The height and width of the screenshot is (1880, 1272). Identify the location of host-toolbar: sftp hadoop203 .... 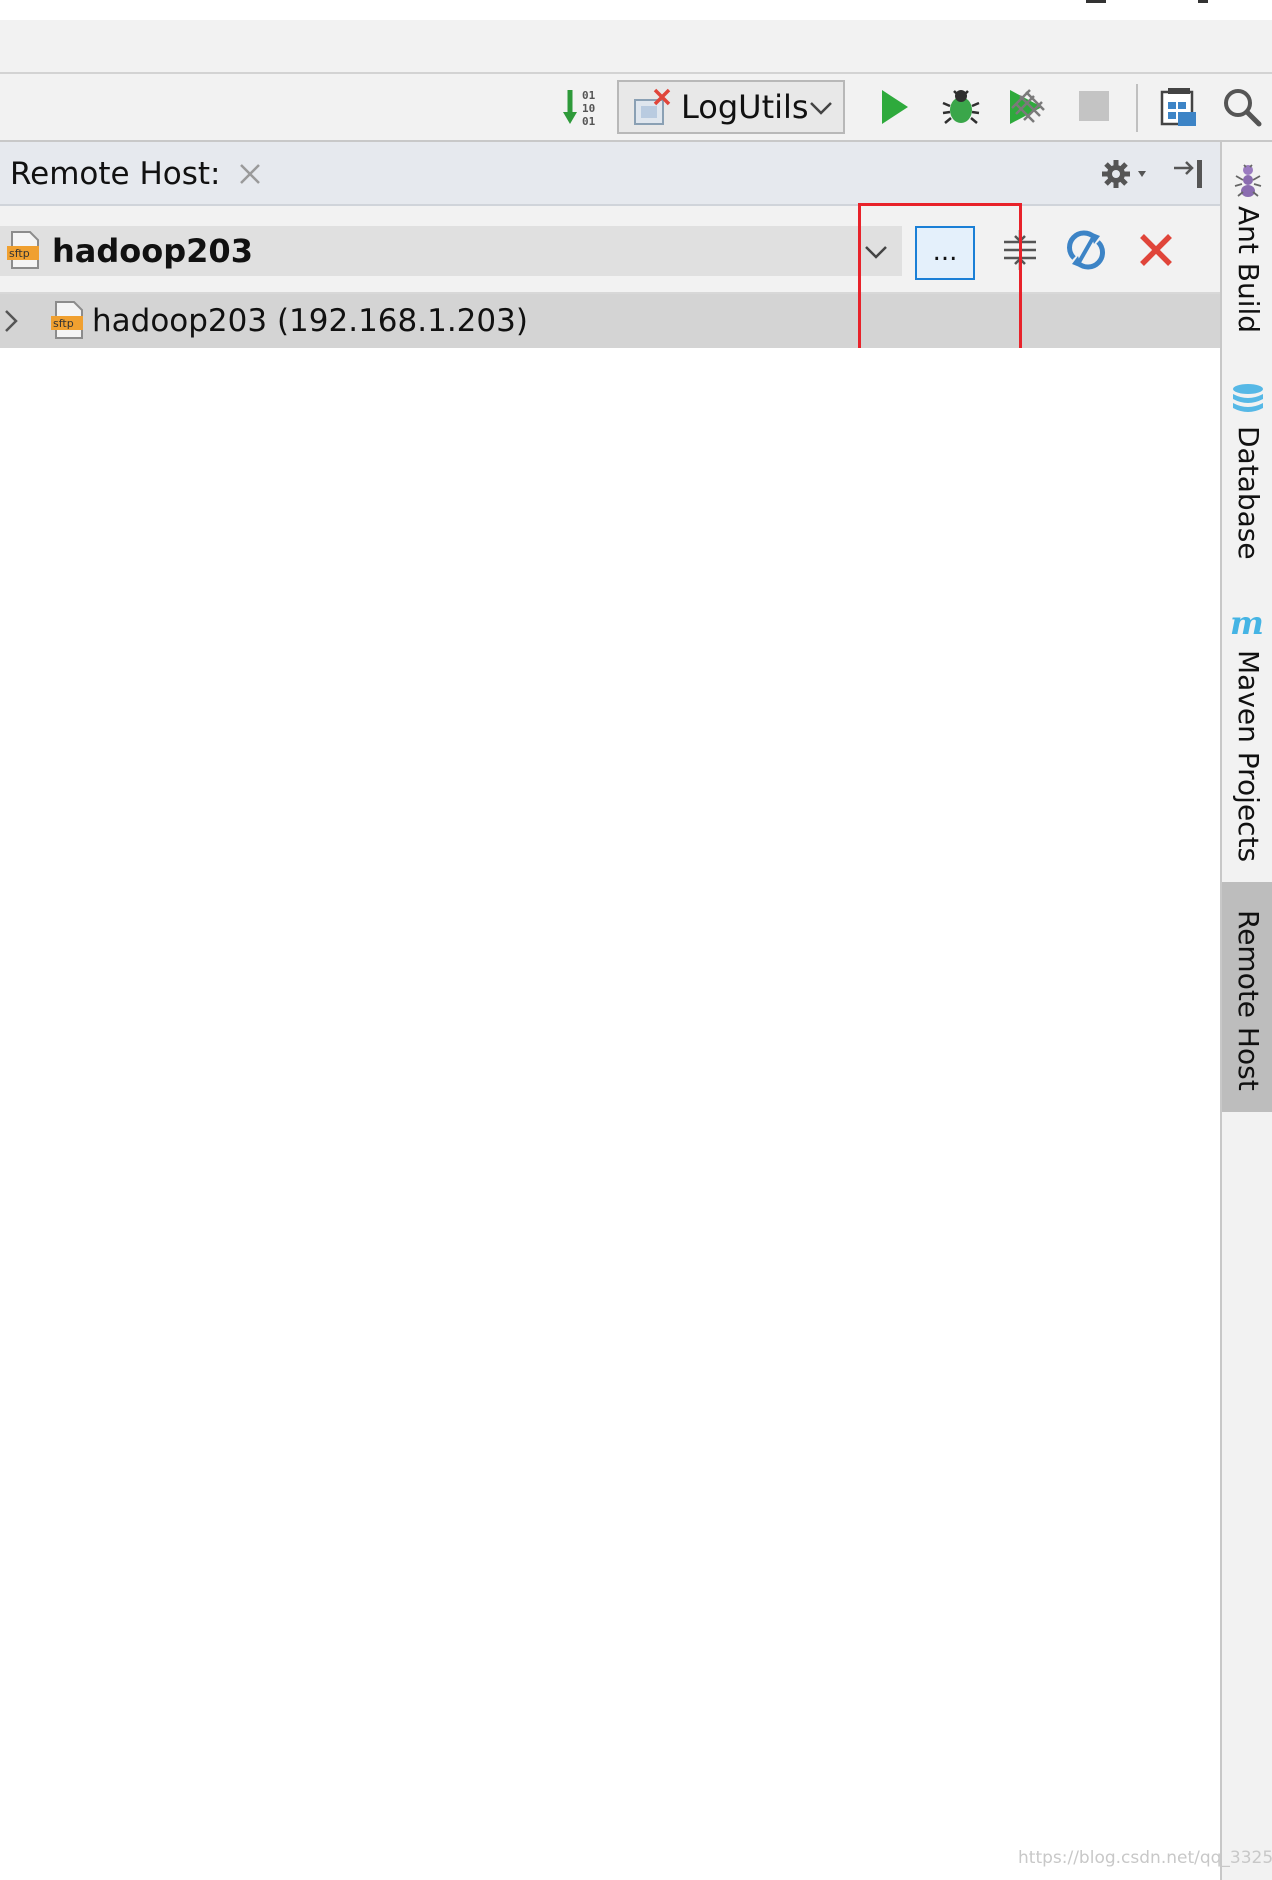
(610, 250).